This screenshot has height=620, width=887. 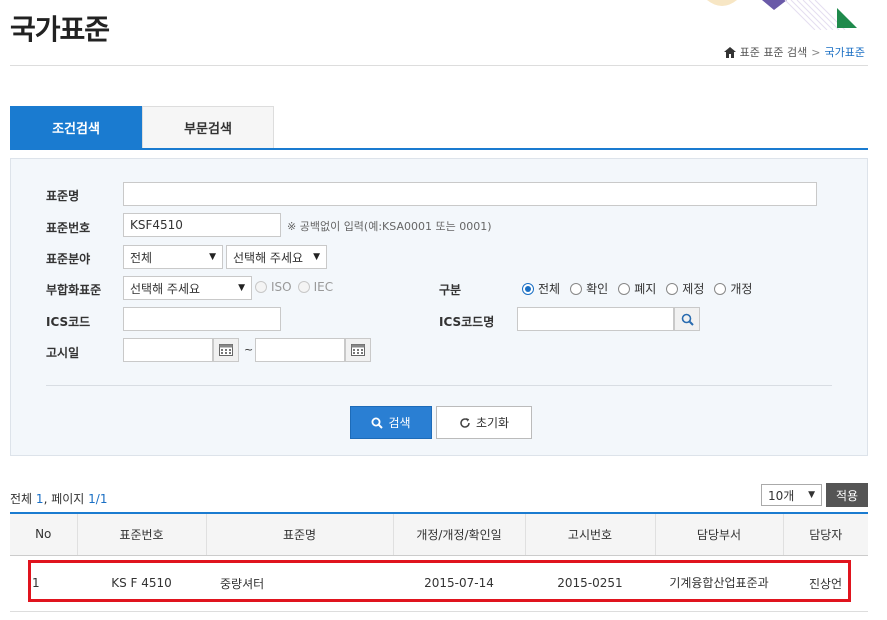 I want to click on search-tabs: 조건검색 부문검색, so click(x=142, y=127).